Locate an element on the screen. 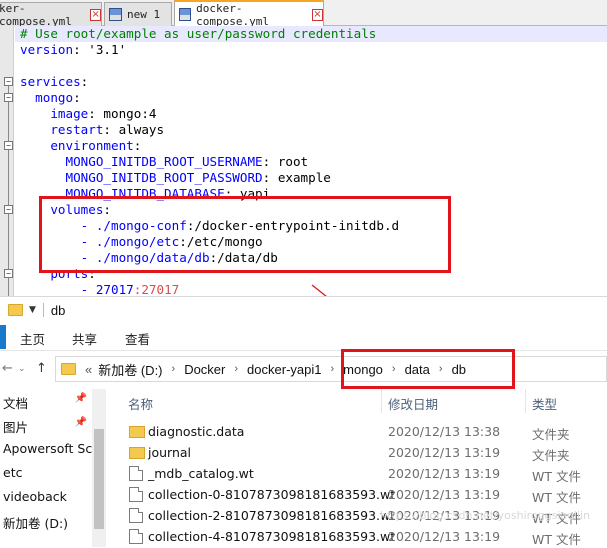 The height and width of the screenshot is (548, 607). annotation-box-volumes is located at coordinates (245, 234).